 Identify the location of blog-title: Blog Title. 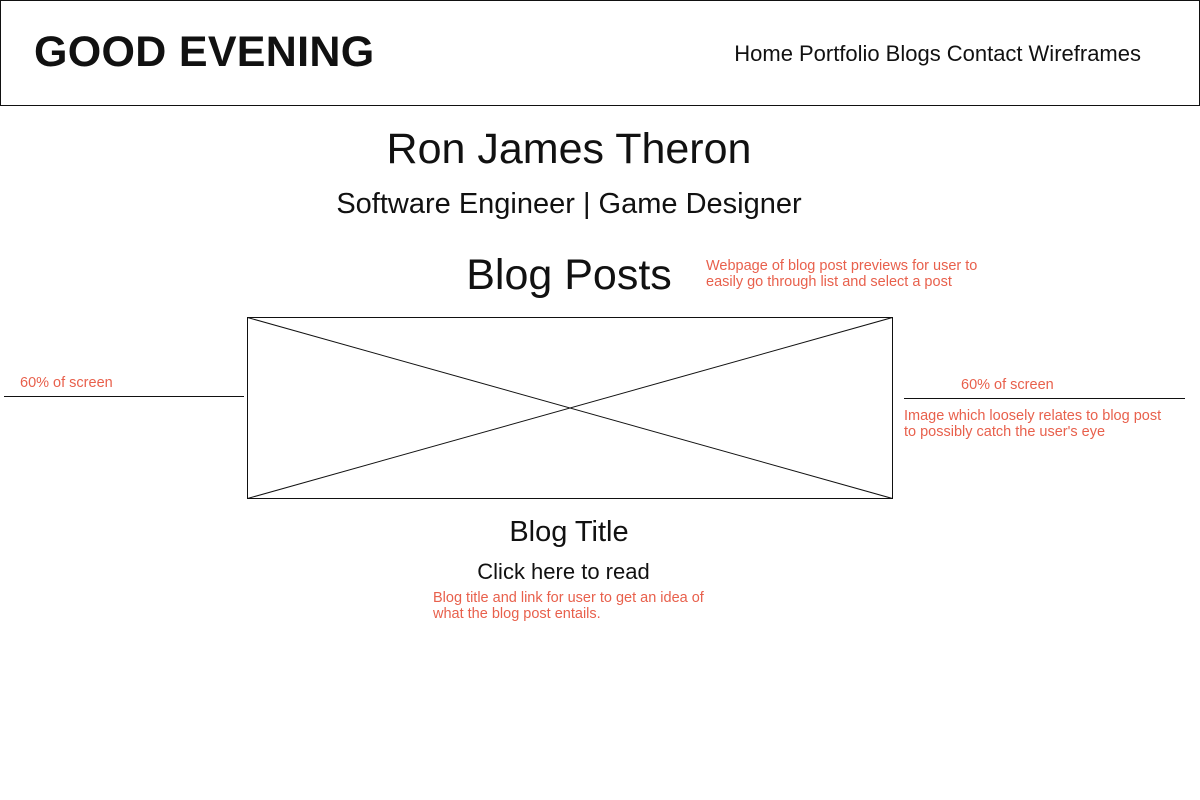
(569, 532).